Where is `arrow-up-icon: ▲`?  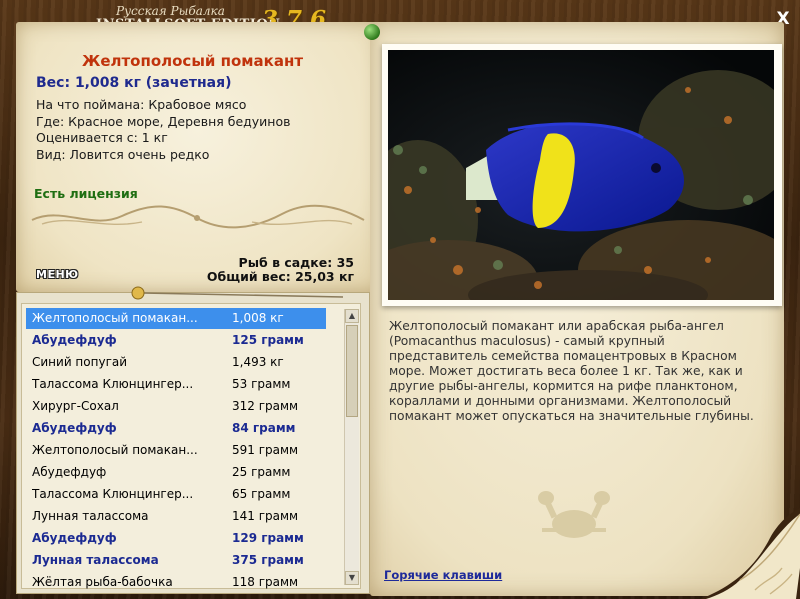
arrow-up-icon: ▲ is located at coordinates (352, 316).